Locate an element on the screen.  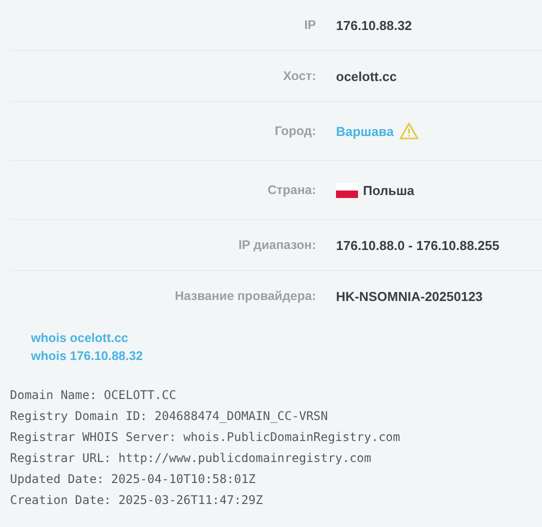
whois-link: whois ocelott.cc is located at coordinates (79, 338).